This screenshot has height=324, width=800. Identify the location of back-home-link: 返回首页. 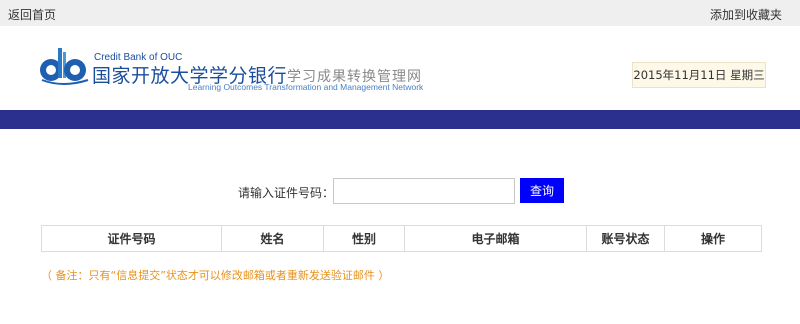
(32, 14).